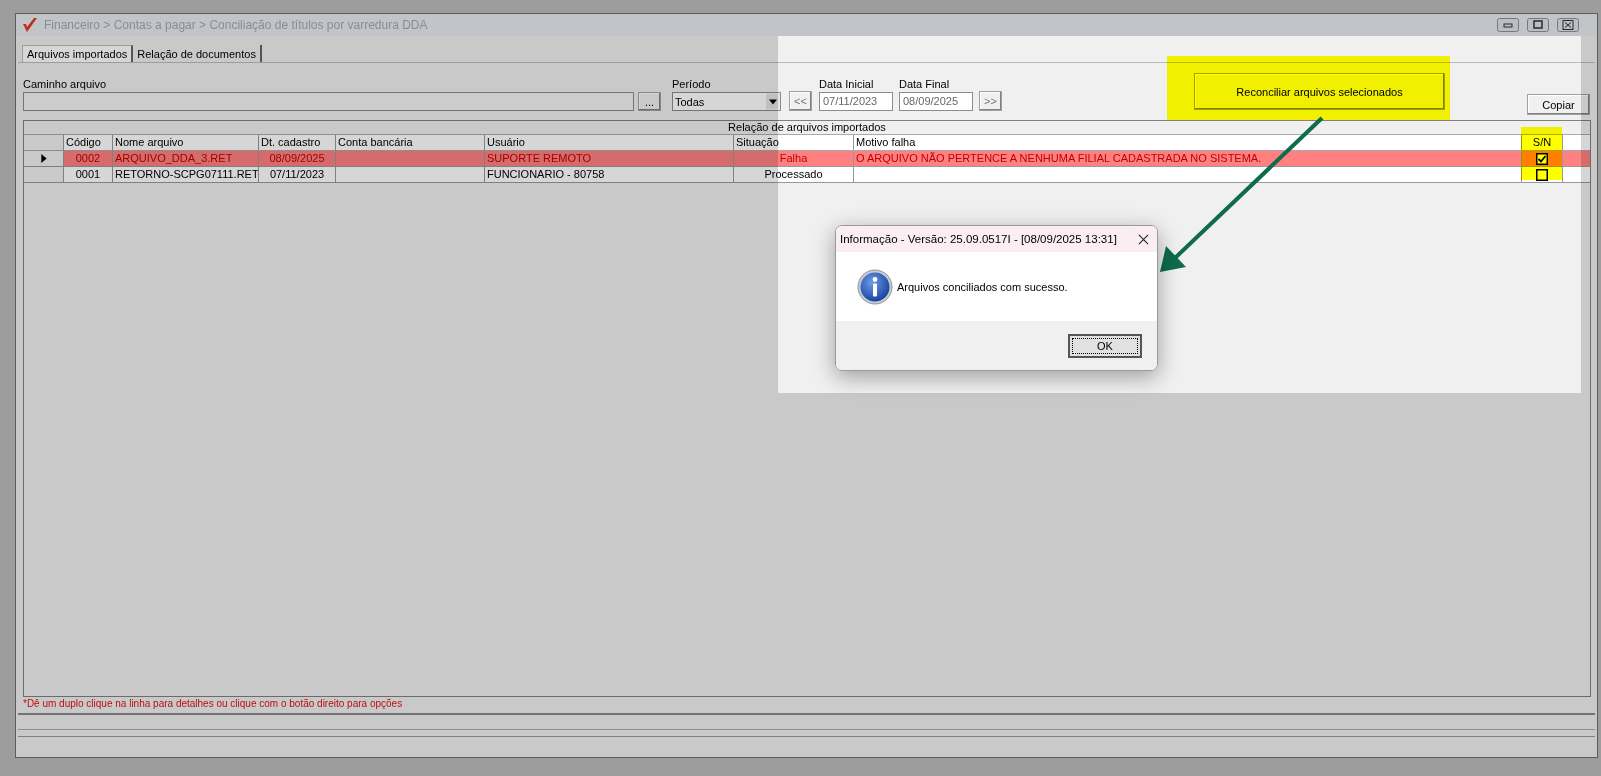  I want to click on next-button: >>, so click(990, 101).